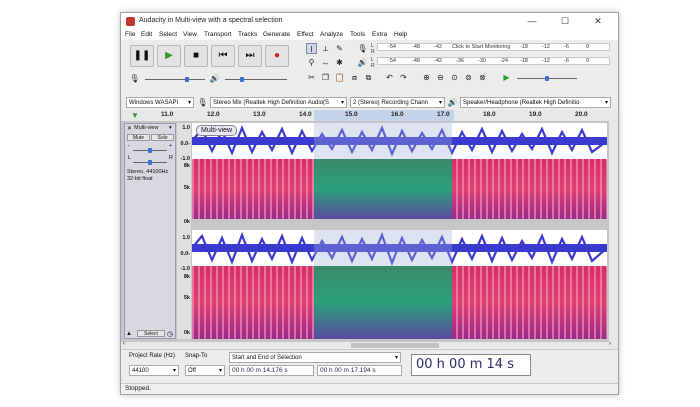 The height and width of the screenshot is (407, 700). Describe the element at coordinates (170, 128) in the screenshot. I see `track-menu-chevron-icon: ▾` at that location.